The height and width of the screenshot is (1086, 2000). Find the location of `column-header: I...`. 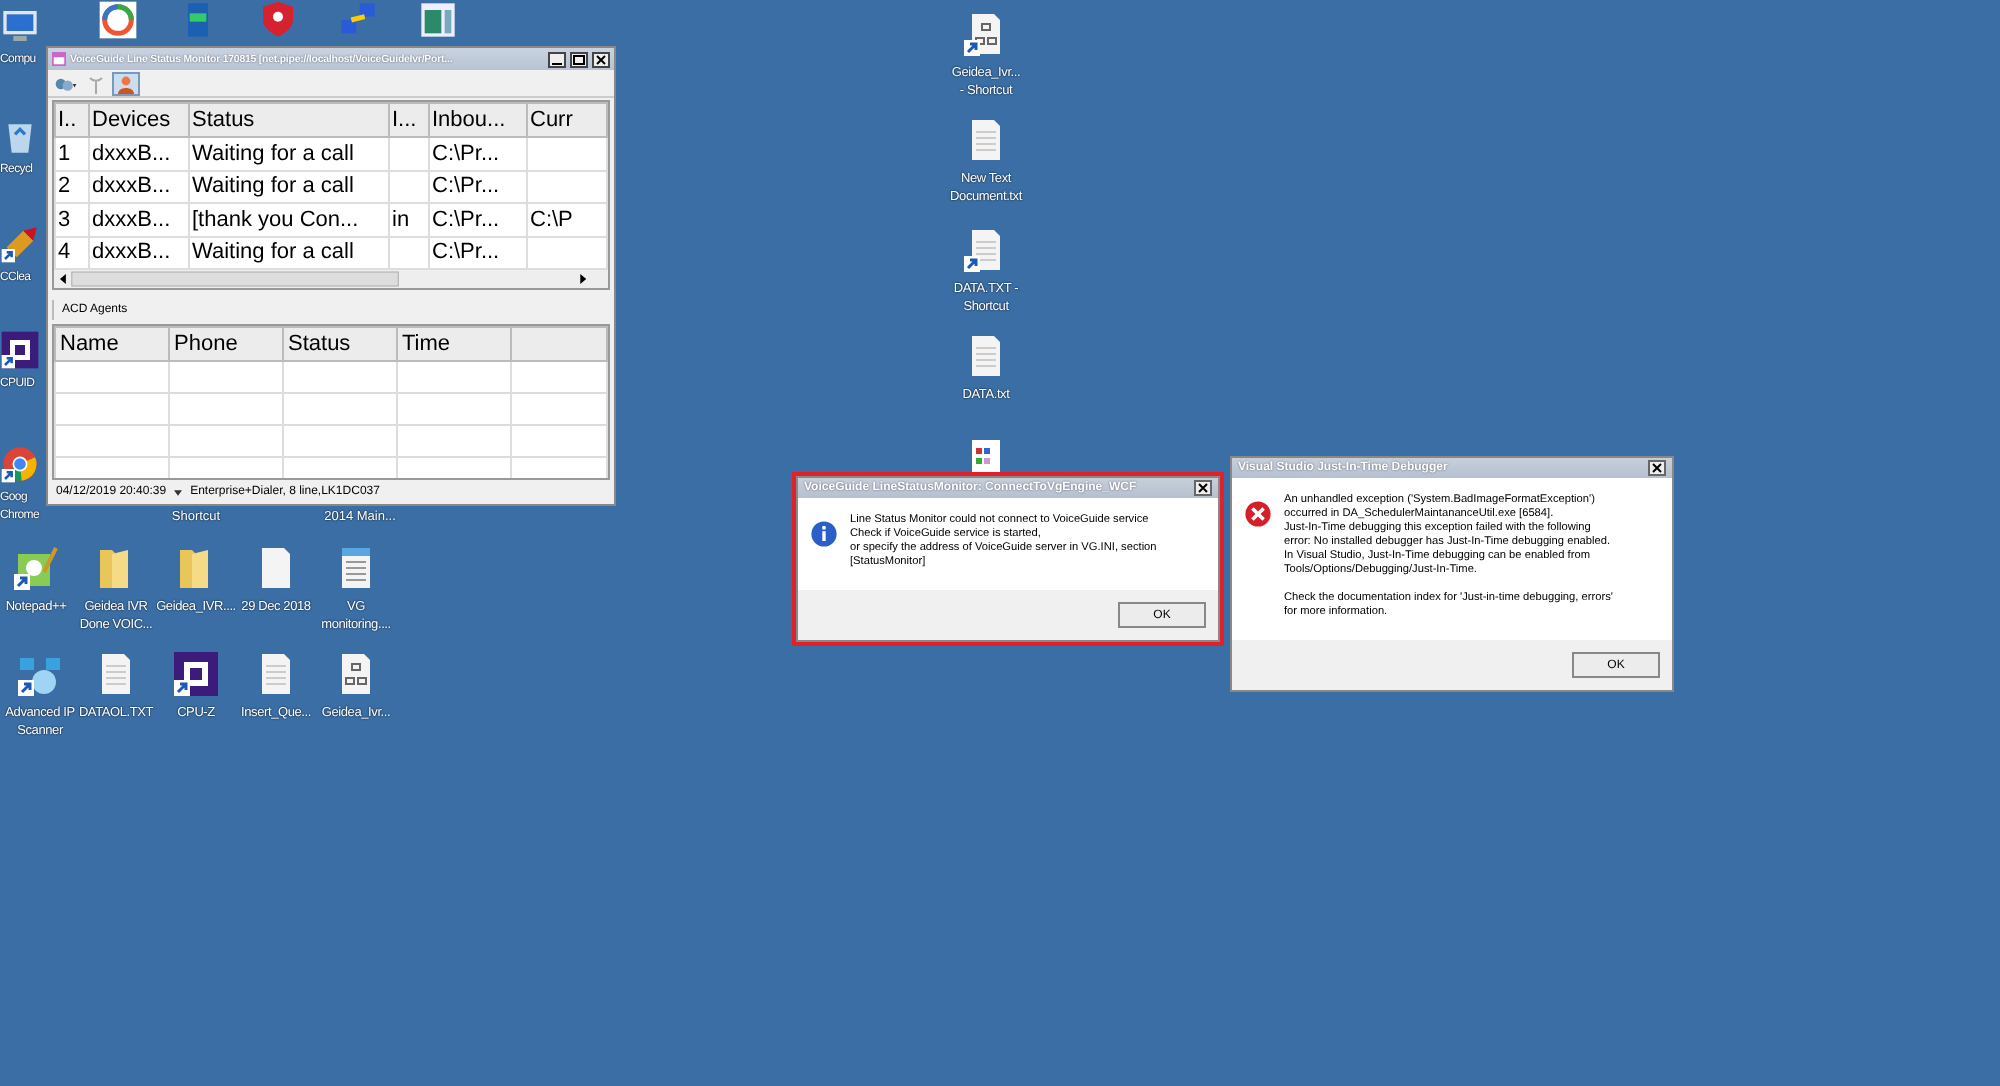

column-header: I... is located at coordinates (409, 120).